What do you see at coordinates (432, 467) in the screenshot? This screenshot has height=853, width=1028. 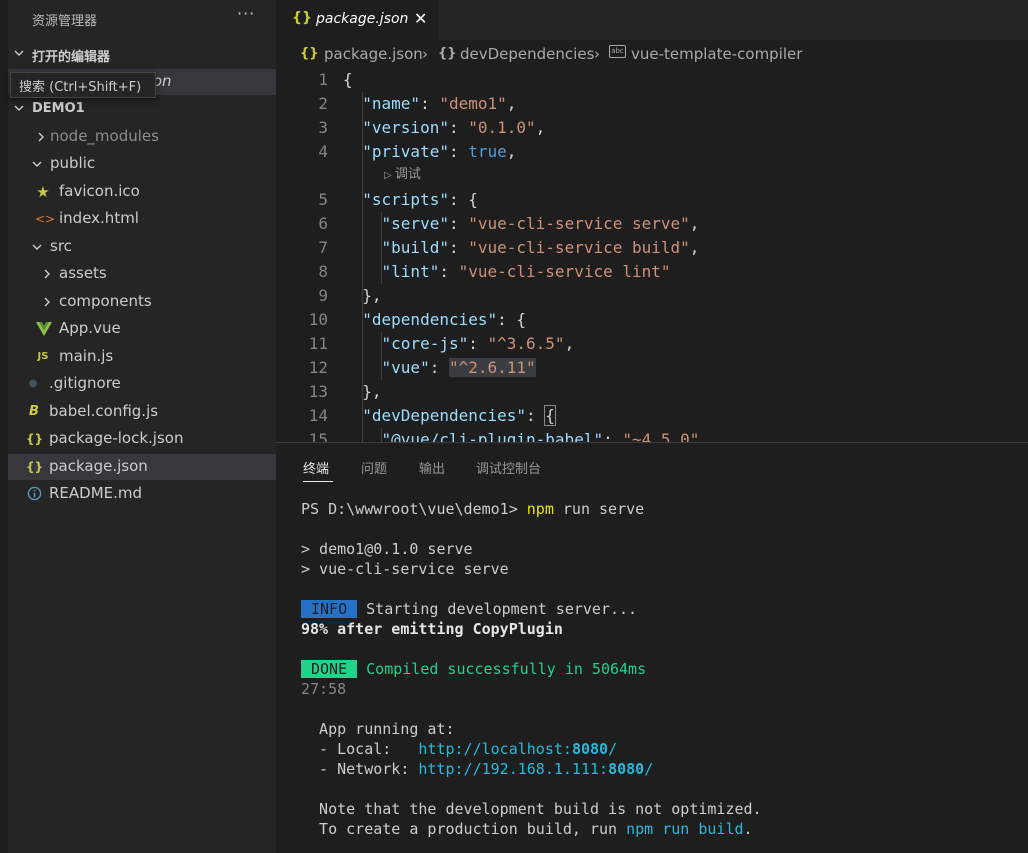 I see `tab-output: 输出` at bounding box center [432, 467].